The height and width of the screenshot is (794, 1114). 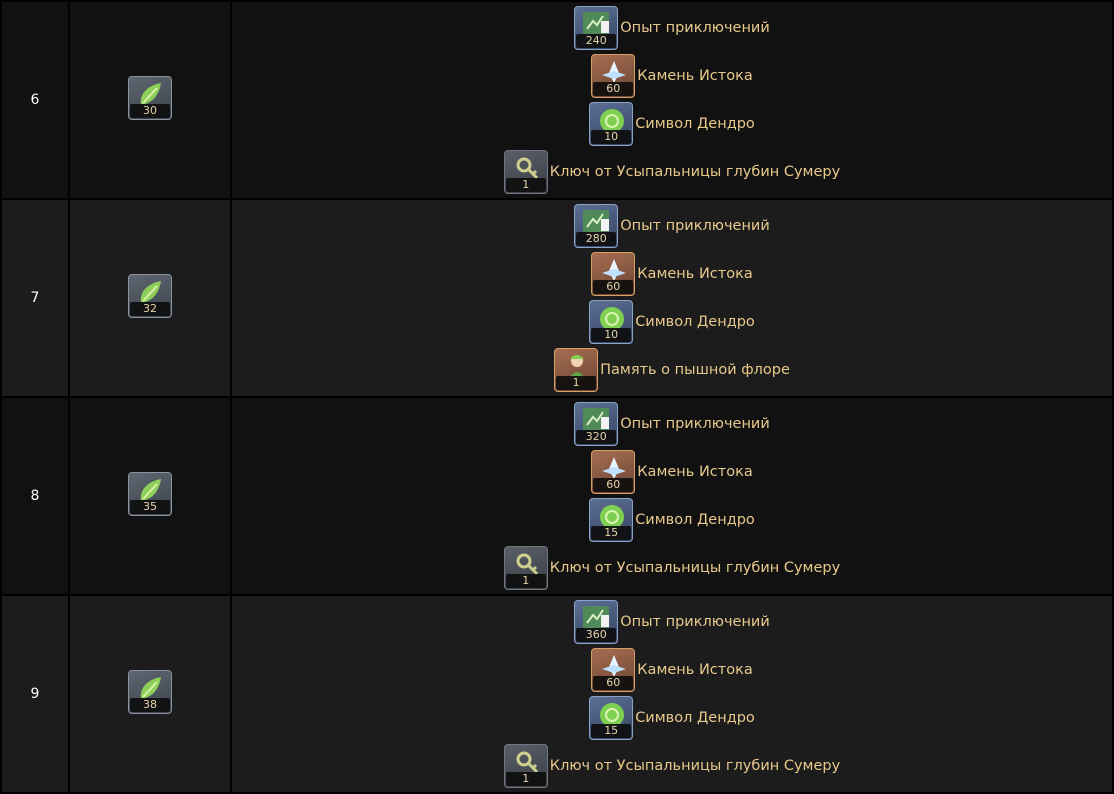 What do you see at coordinates (596, 226) in the screenshot?
I see `adventure-exp-icon: 280` at bounding box center [596, 226].